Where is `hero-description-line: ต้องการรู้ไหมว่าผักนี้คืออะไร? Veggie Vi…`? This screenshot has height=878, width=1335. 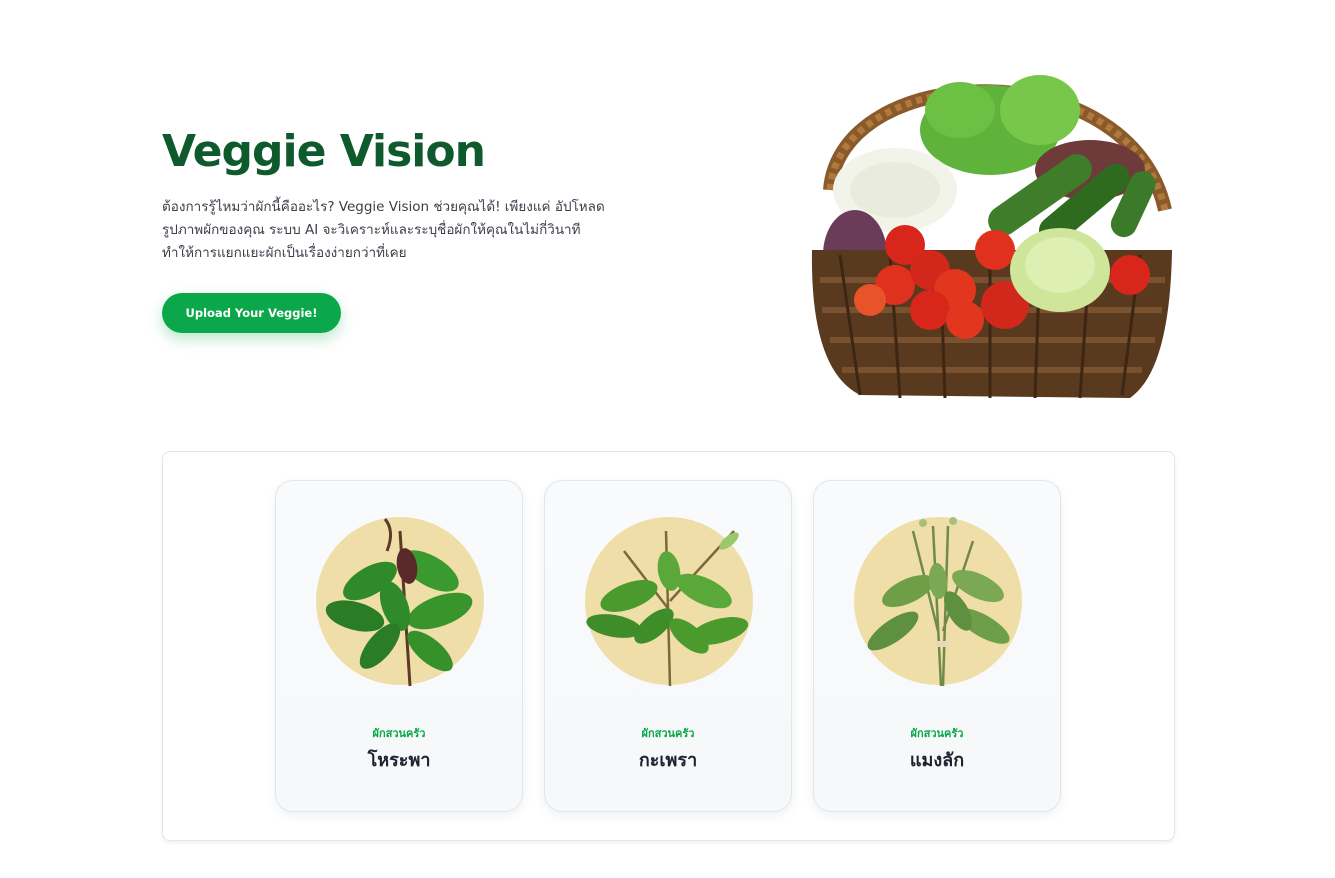
hero-description-line: ต้องการรู้ไหมว่าผักนี้คืออะไร? Veggie Vi… is located at coordinates (383, 207).